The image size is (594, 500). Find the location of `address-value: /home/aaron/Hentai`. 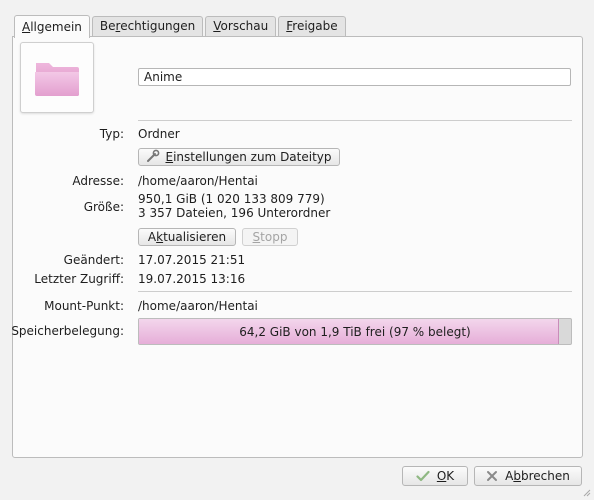

address-value: /home/aaron/Hentai is located at coordinates (198, 181).